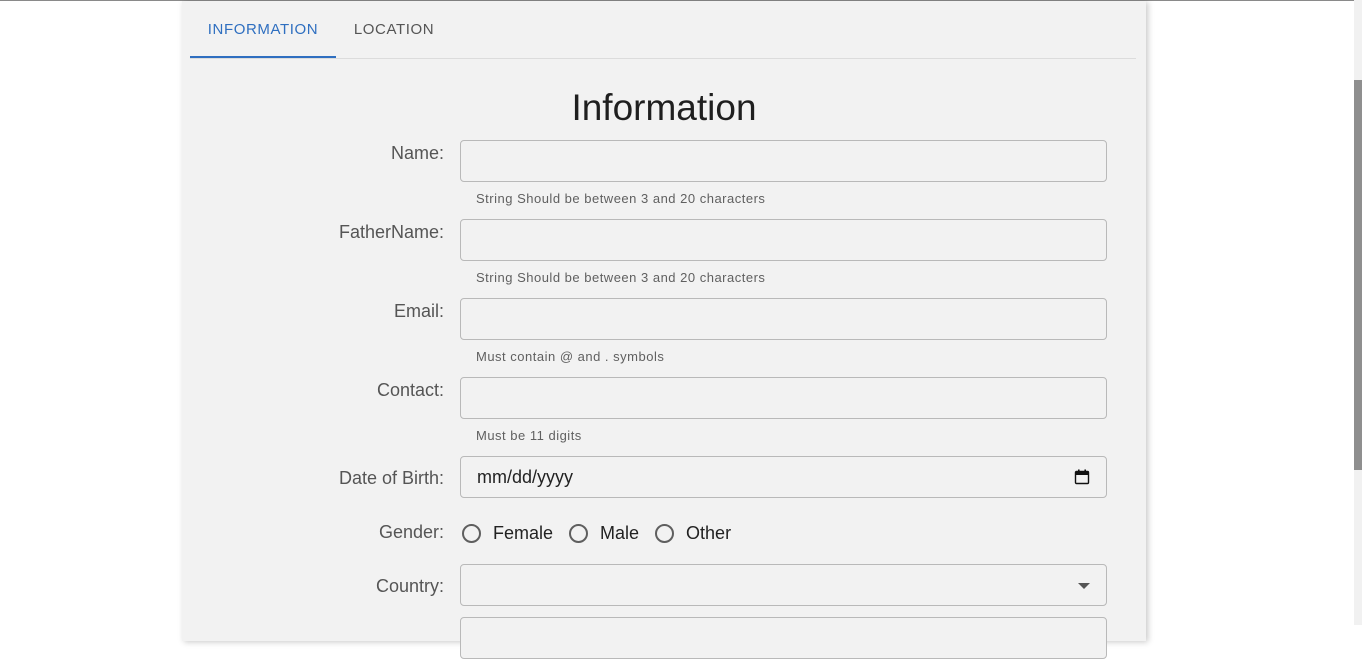  I want to click on contact-input, so click(783, 398).